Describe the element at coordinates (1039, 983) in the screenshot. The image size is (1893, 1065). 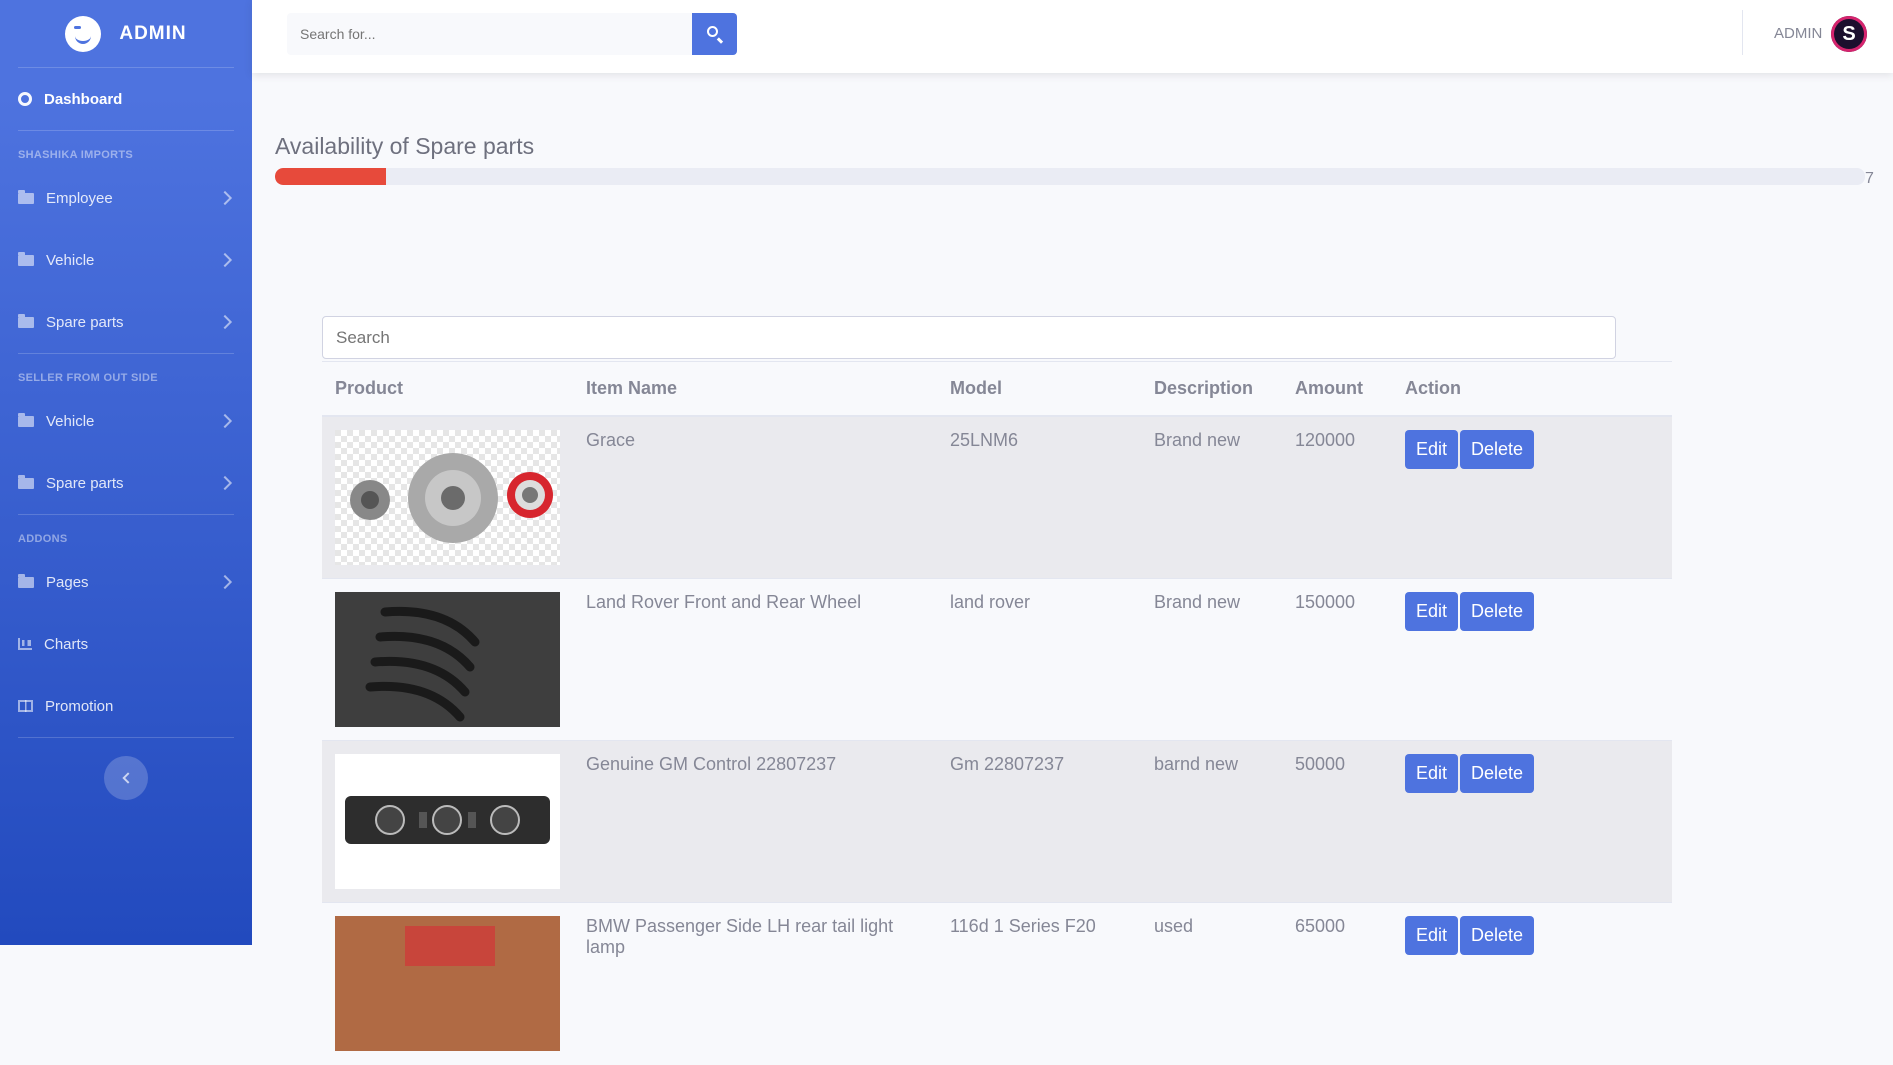
I see `model-cell: 116d 1 Series F20` at that location.